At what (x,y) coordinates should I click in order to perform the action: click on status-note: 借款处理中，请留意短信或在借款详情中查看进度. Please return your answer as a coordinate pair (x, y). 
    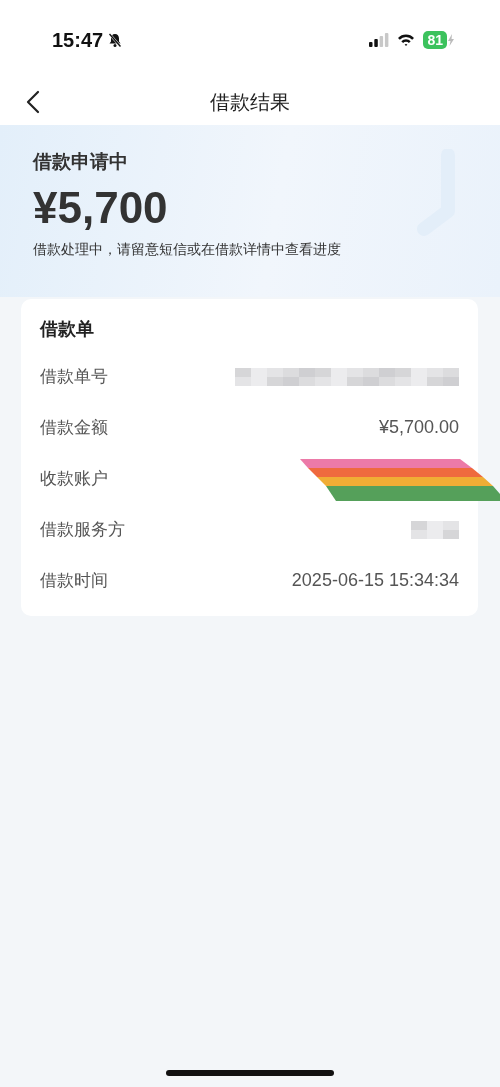
    Looking at the image, I should click on (187, 250).